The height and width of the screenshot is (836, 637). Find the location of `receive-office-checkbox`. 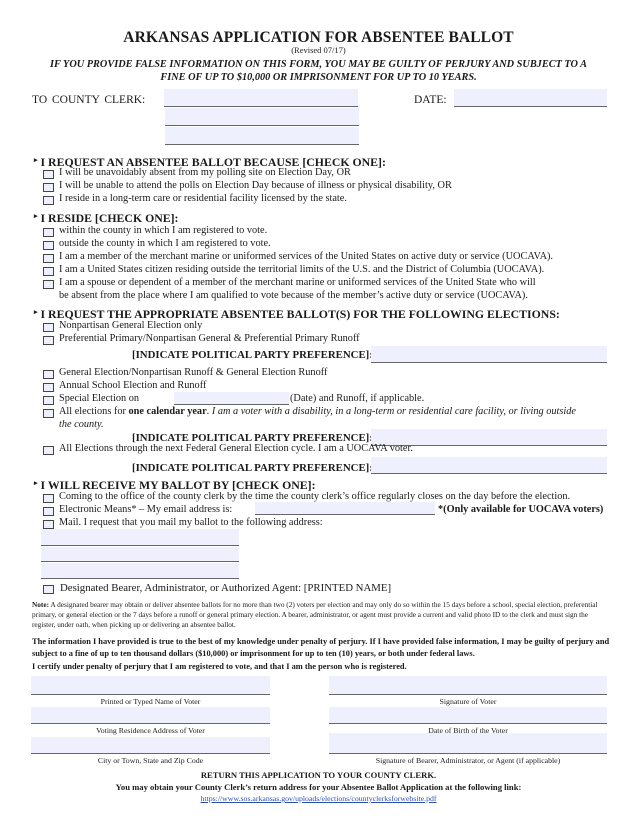

receive-office-checkbox is located at coordinates (48, 498).